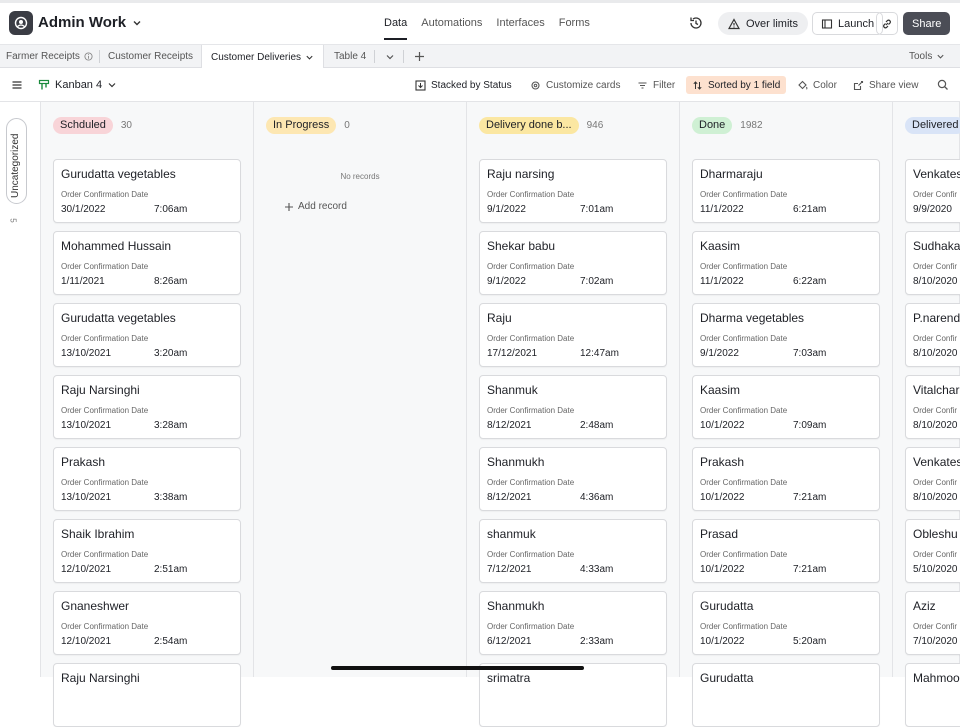  Describe the element at coordinates (810, 353) in the screenshot. I see `card-time: 7:03am` at that location.